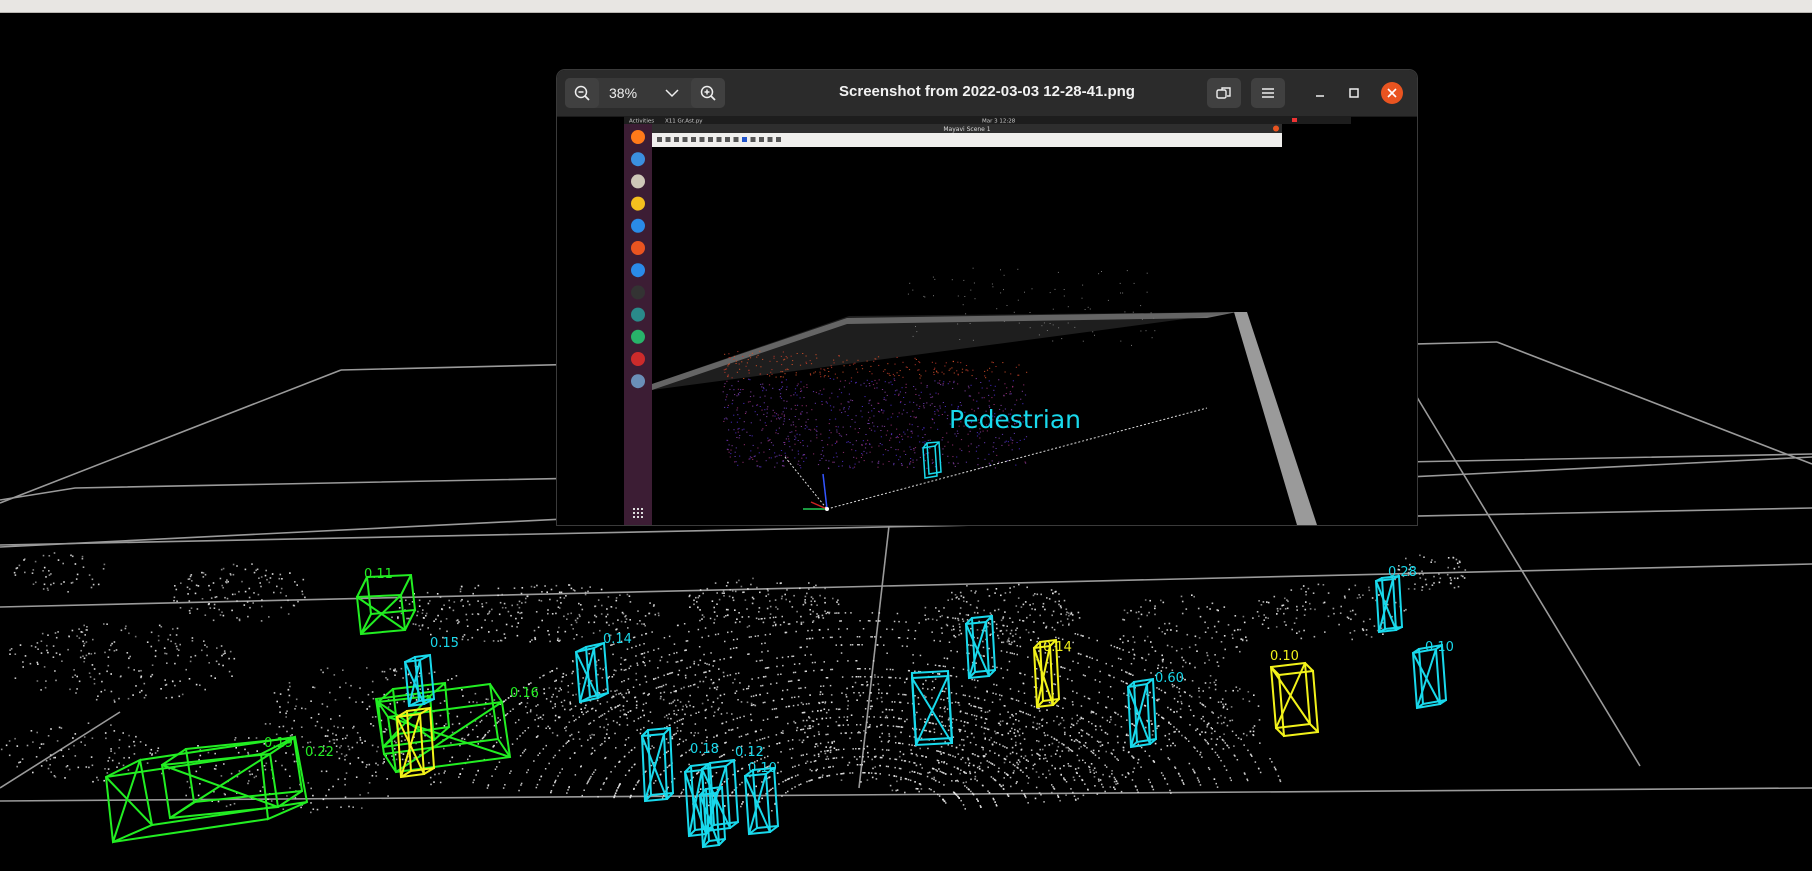  Describe the element at coordinates (278, 743) in the screenshot. I see `detection-score-label: 0.19` at that location.